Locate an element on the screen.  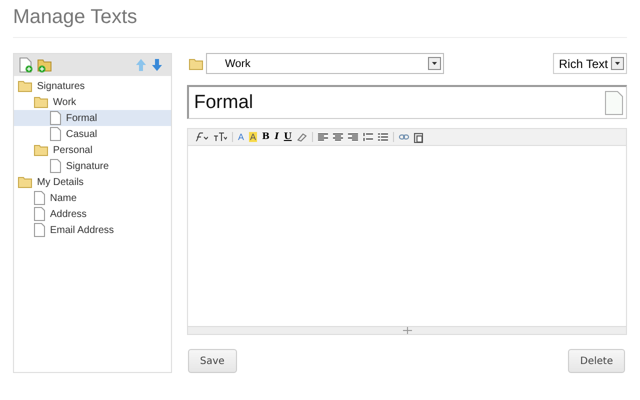
tree-item: Casual is located at coordinates (92, 134).